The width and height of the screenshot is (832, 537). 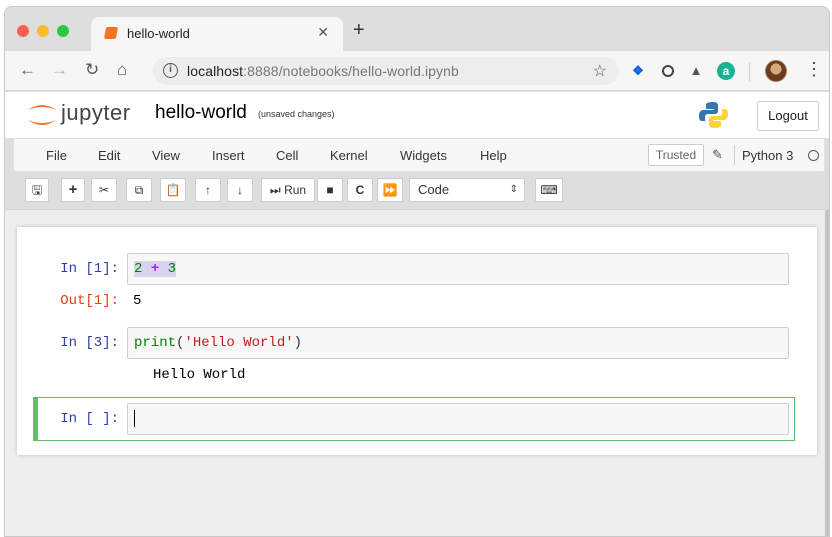 I want to click on run-button: ⏭ Run, so click(x=288, y=190).